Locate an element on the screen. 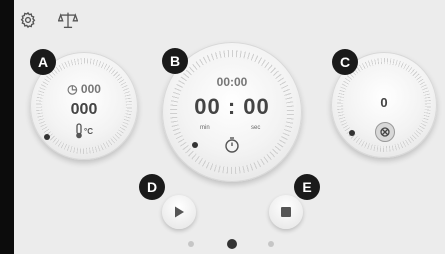 The height and width of the screenshot is (254, 445). label-d: D is located at coordinates (152, 187).